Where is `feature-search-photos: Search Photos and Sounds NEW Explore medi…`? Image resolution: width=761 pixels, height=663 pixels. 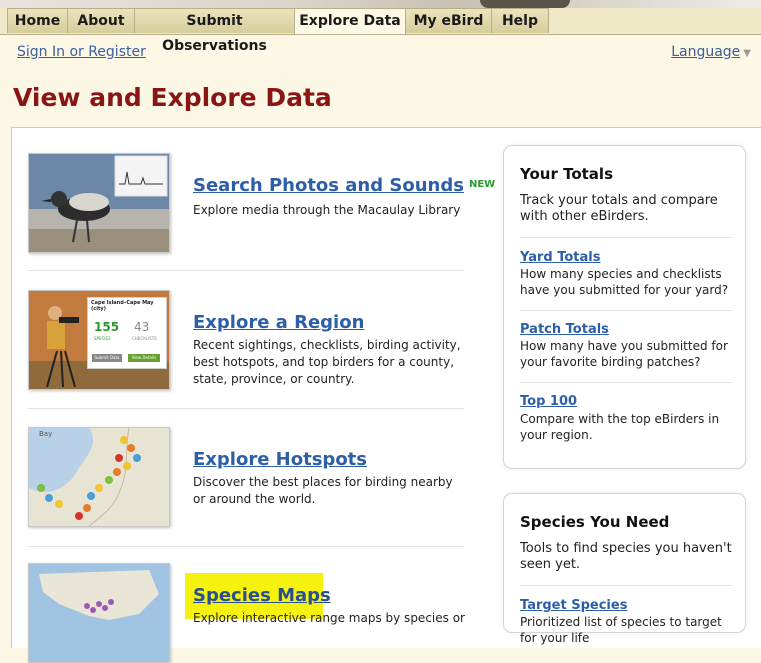
feature-search-photos: Search Photos and Sounds NEW Explore medi… is located at coordinates (261, 208).